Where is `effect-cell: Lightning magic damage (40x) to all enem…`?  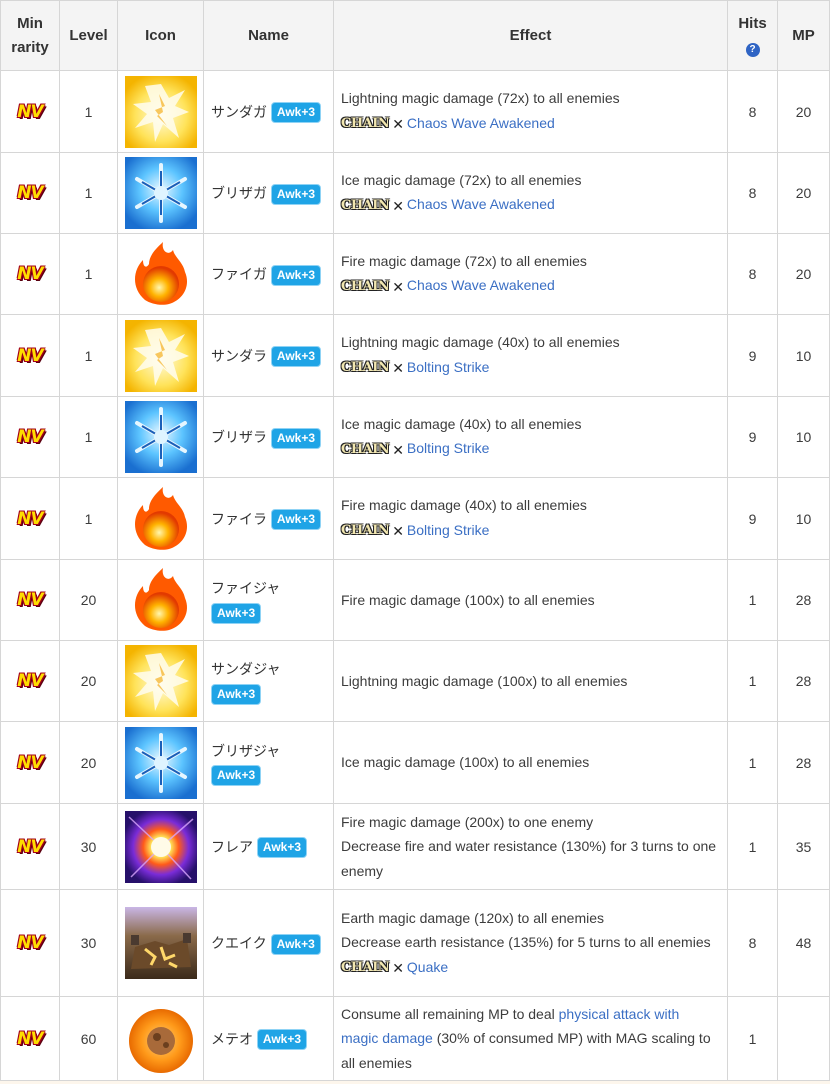
effect-cell: Lightning magic damage (40x) to all enem… is located at coordinates (530, 355).